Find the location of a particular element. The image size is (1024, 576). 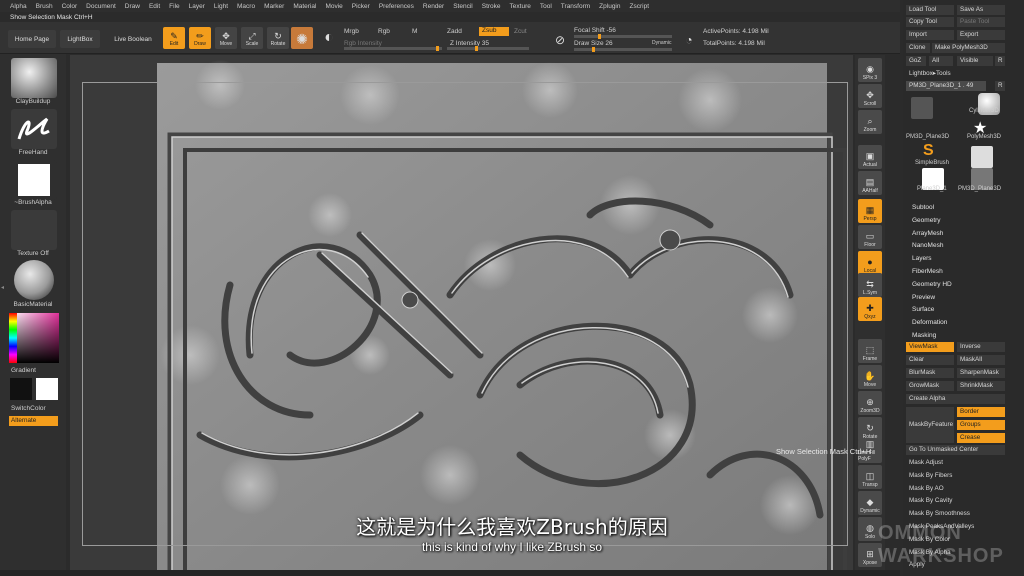

rotate-button: ↻ Rotate is located at coordinates (278, 38).